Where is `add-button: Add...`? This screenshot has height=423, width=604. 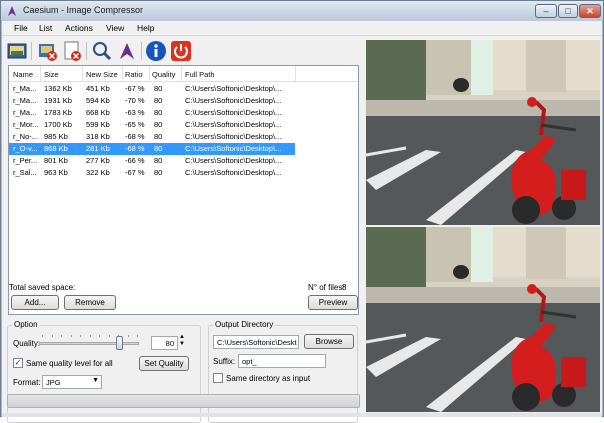 add-button: Add... is located at coordinates (35, 302).